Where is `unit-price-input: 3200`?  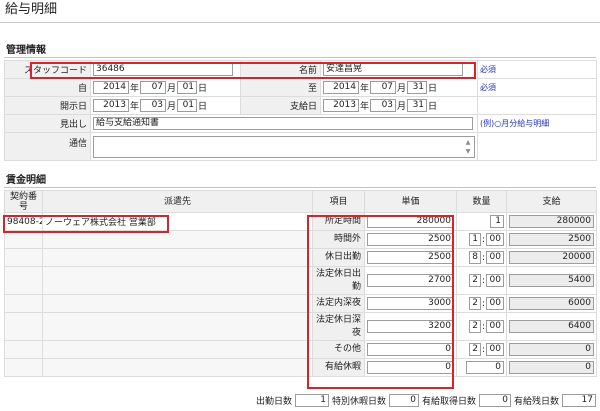
unit-price-input: 3200 is located at coordinates (410, 326).